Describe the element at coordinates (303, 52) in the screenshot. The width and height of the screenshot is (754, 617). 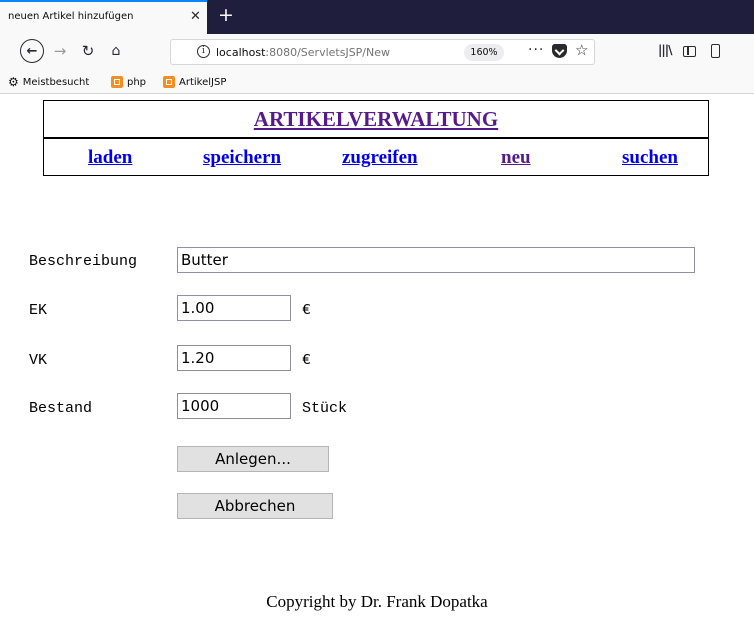
I see `url-text: localhost:8080/ServletsJSP/New` at that location.